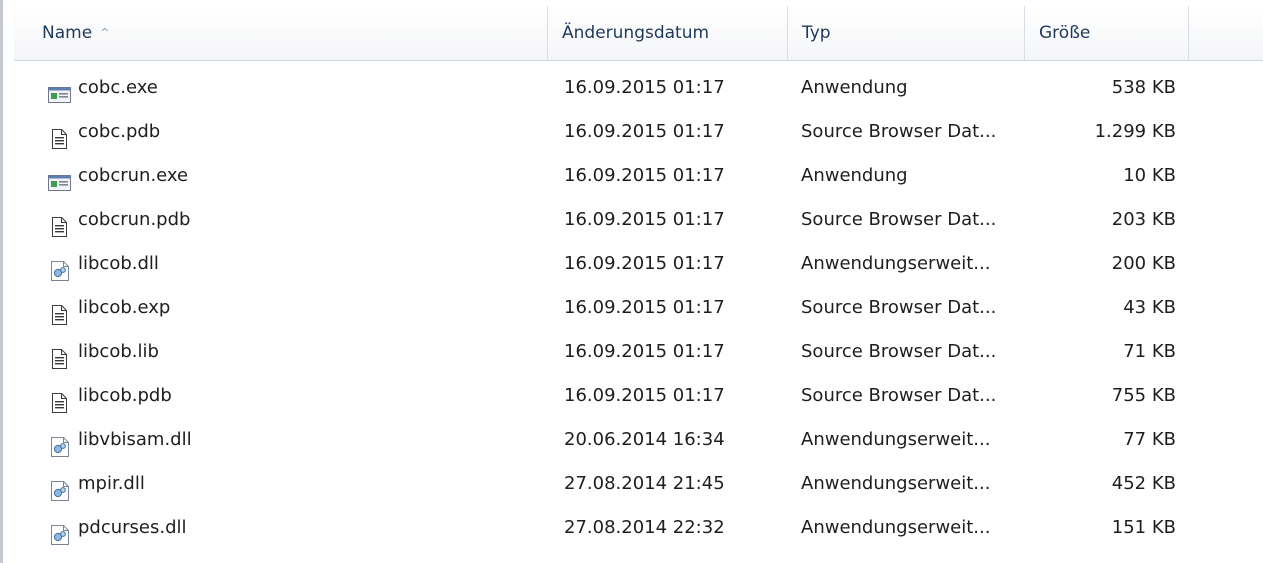 Image resolution: width=1263 pixels, height=563 pixels. What do you see at coordinates (1107, 33) in the screenshot?
I see `column-header-size: Größe` at bounding box center [1107, 33].